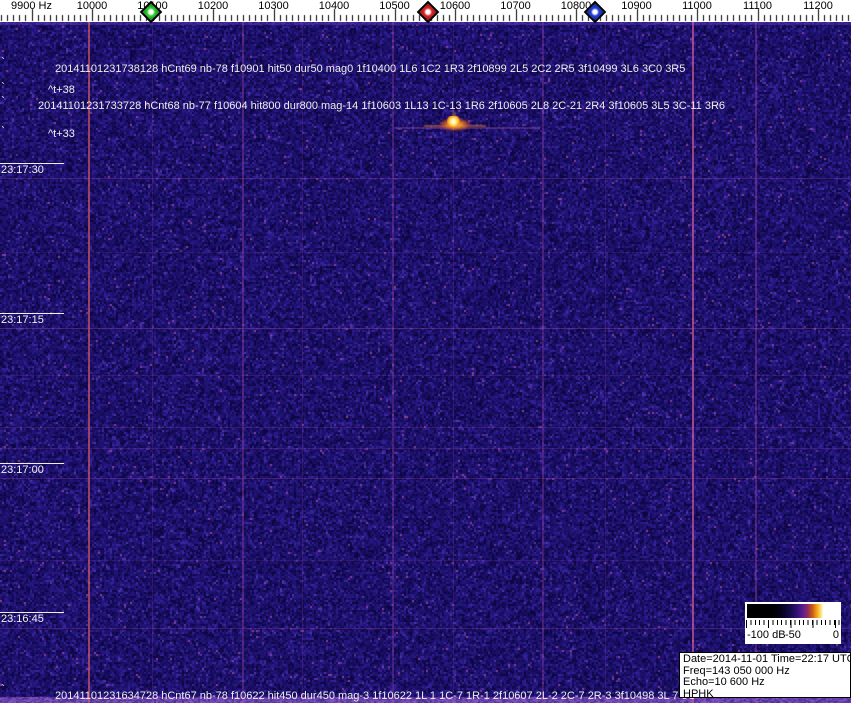 This screenshot has width=851, height=703. I want to click on ruler-tick-label: 10700, so click(515, 6).